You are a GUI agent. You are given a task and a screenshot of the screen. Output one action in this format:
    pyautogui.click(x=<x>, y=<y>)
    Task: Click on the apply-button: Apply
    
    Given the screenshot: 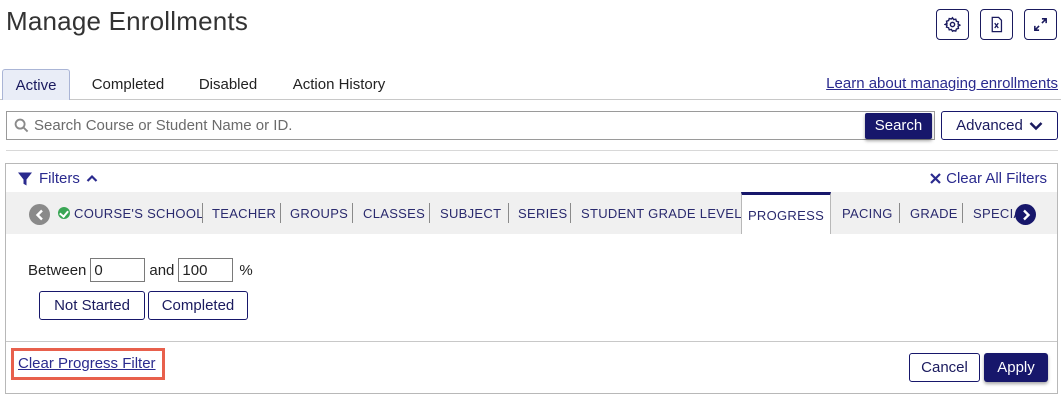 What is the action you would take?
    pyautogui.click(x=1016, y=367)
    